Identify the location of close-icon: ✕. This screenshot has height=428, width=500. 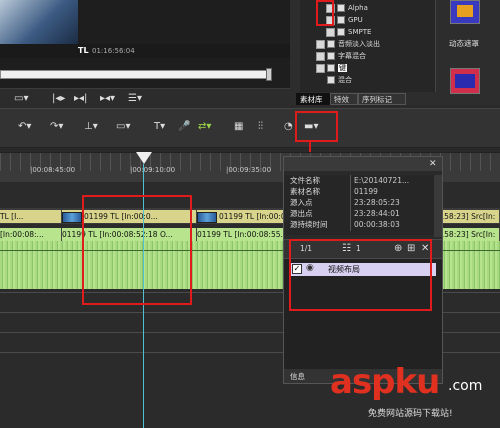
(433, 164).